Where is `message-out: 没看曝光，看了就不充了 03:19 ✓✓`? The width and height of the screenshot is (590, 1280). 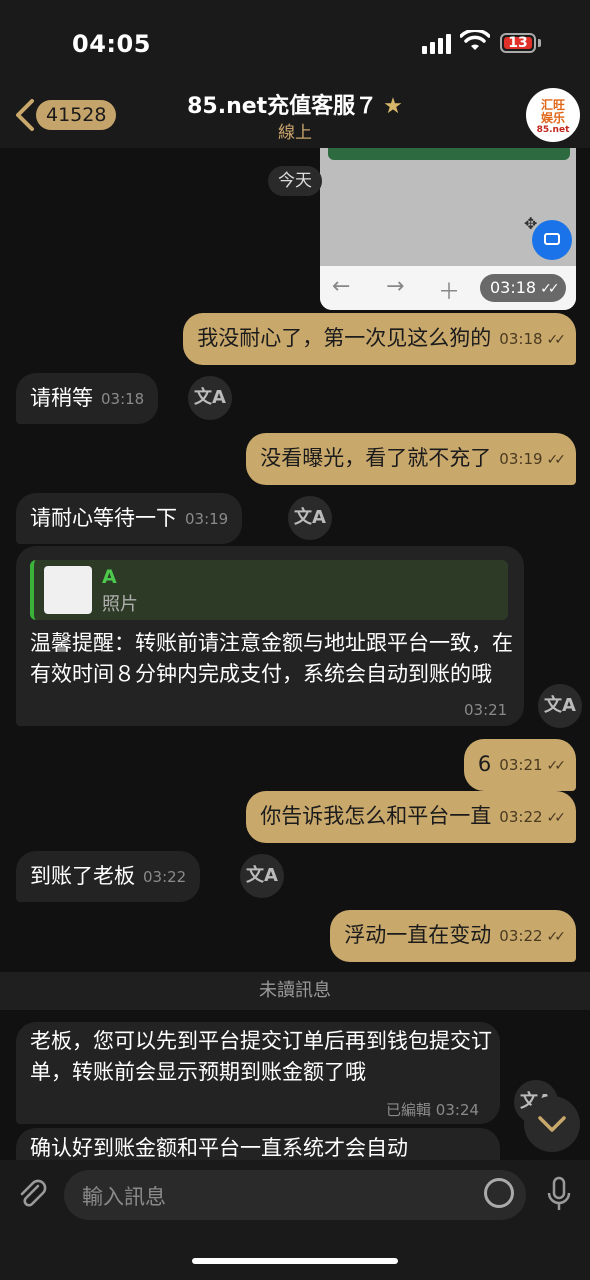 message-out: 没看曝光，看了就不充了 03:19 ✓✓ is located at coordinates (411, 459).